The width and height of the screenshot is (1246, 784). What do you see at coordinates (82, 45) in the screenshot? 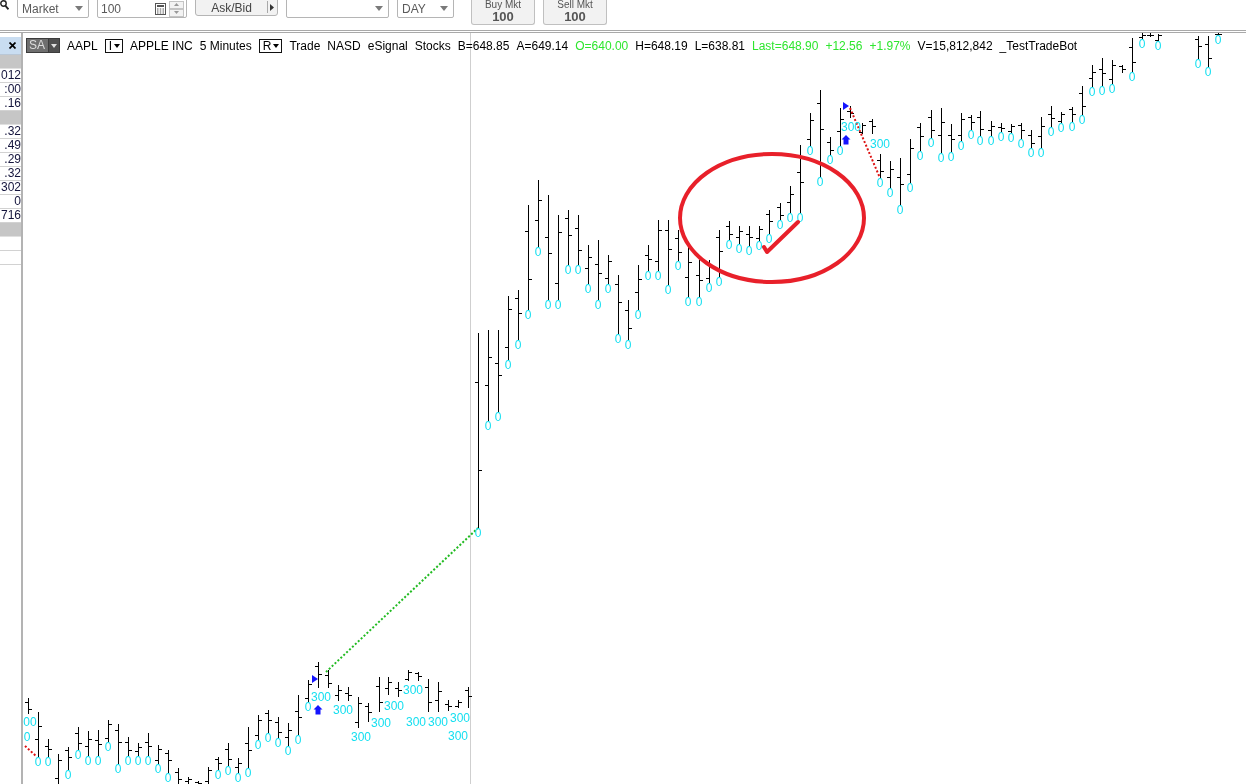
I see `header-label: AAPL` at bounding box center [82, 45].